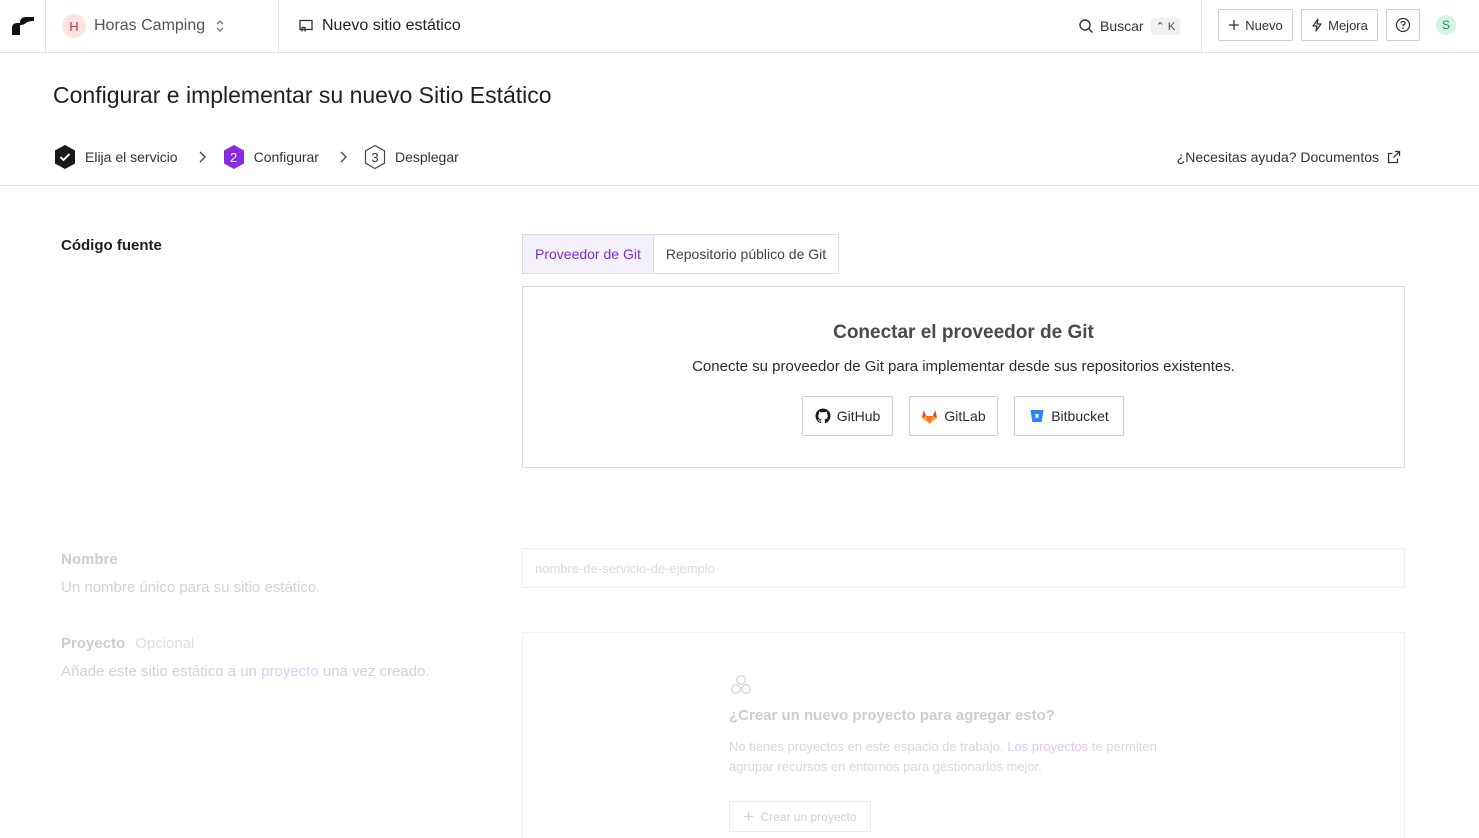  I want to click on static-site-icon, so click(306, 26).